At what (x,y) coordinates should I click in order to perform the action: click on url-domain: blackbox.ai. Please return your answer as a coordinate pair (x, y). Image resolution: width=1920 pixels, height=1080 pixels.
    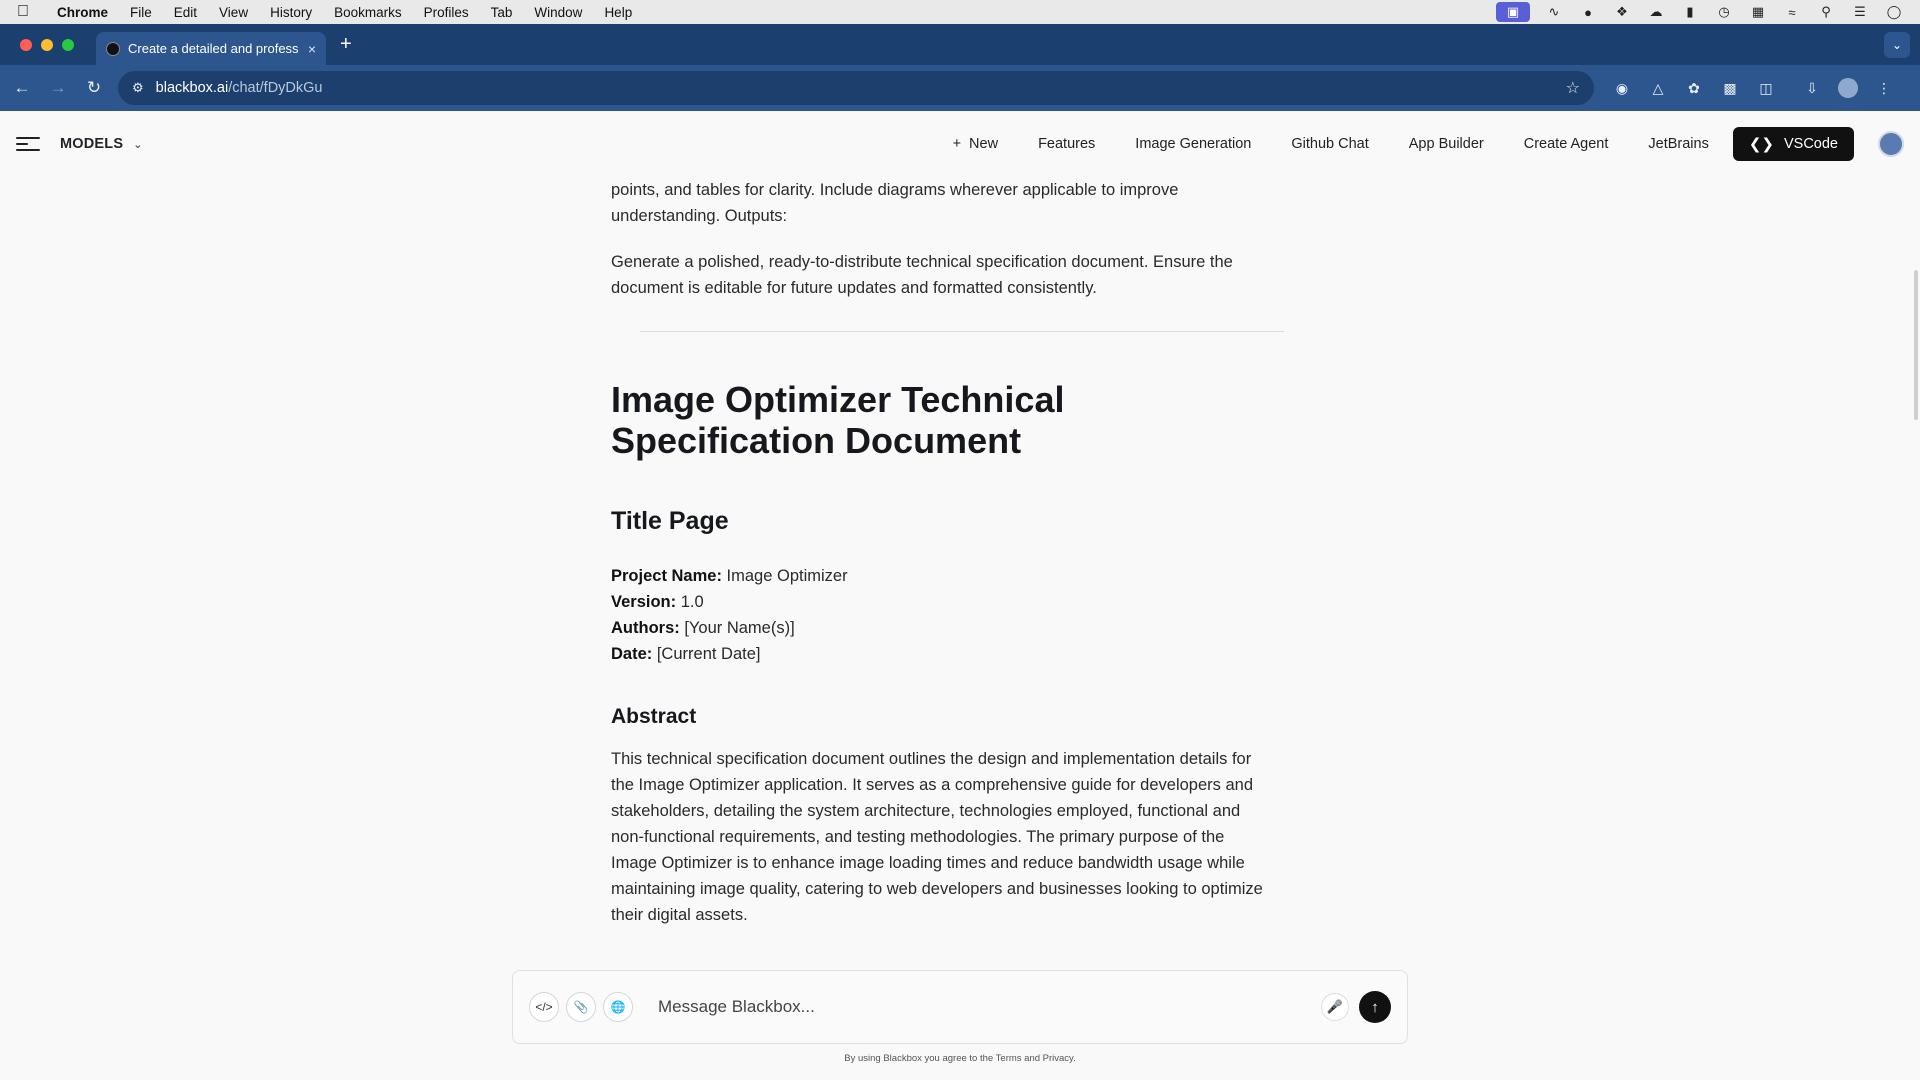
    Looking at the image, I should click on (192, 88).